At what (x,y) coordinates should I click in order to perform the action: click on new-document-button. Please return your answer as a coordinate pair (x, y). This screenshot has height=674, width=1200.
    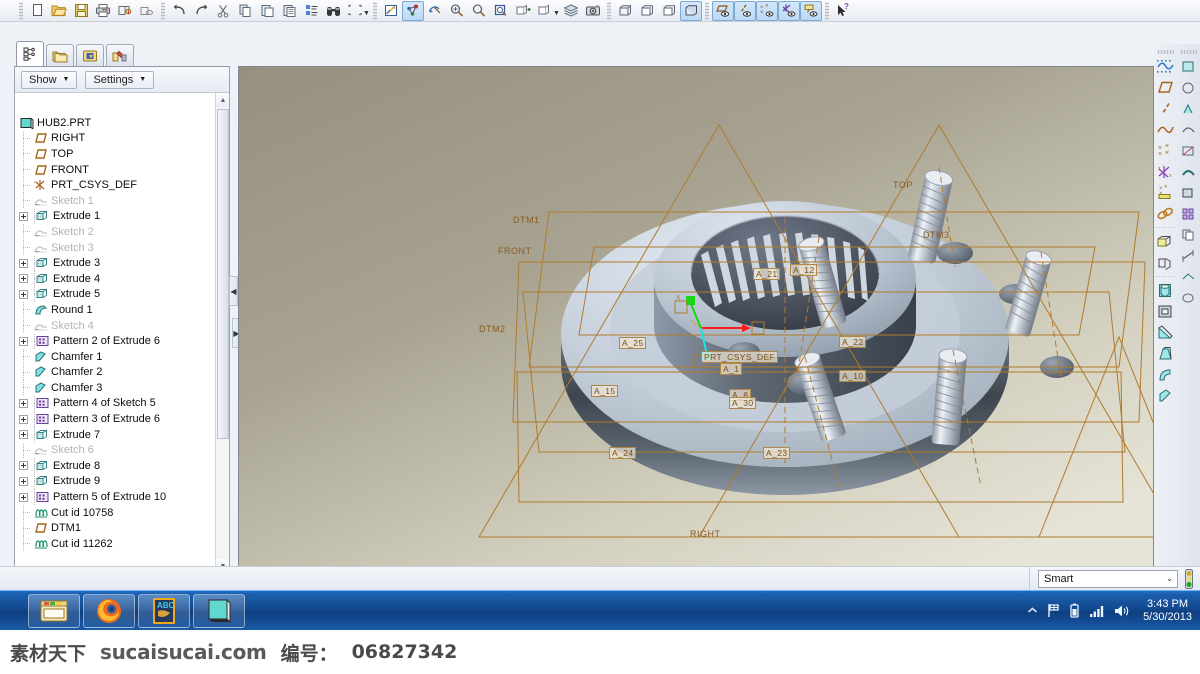
    Looking at the image, I should click on (37, 11).